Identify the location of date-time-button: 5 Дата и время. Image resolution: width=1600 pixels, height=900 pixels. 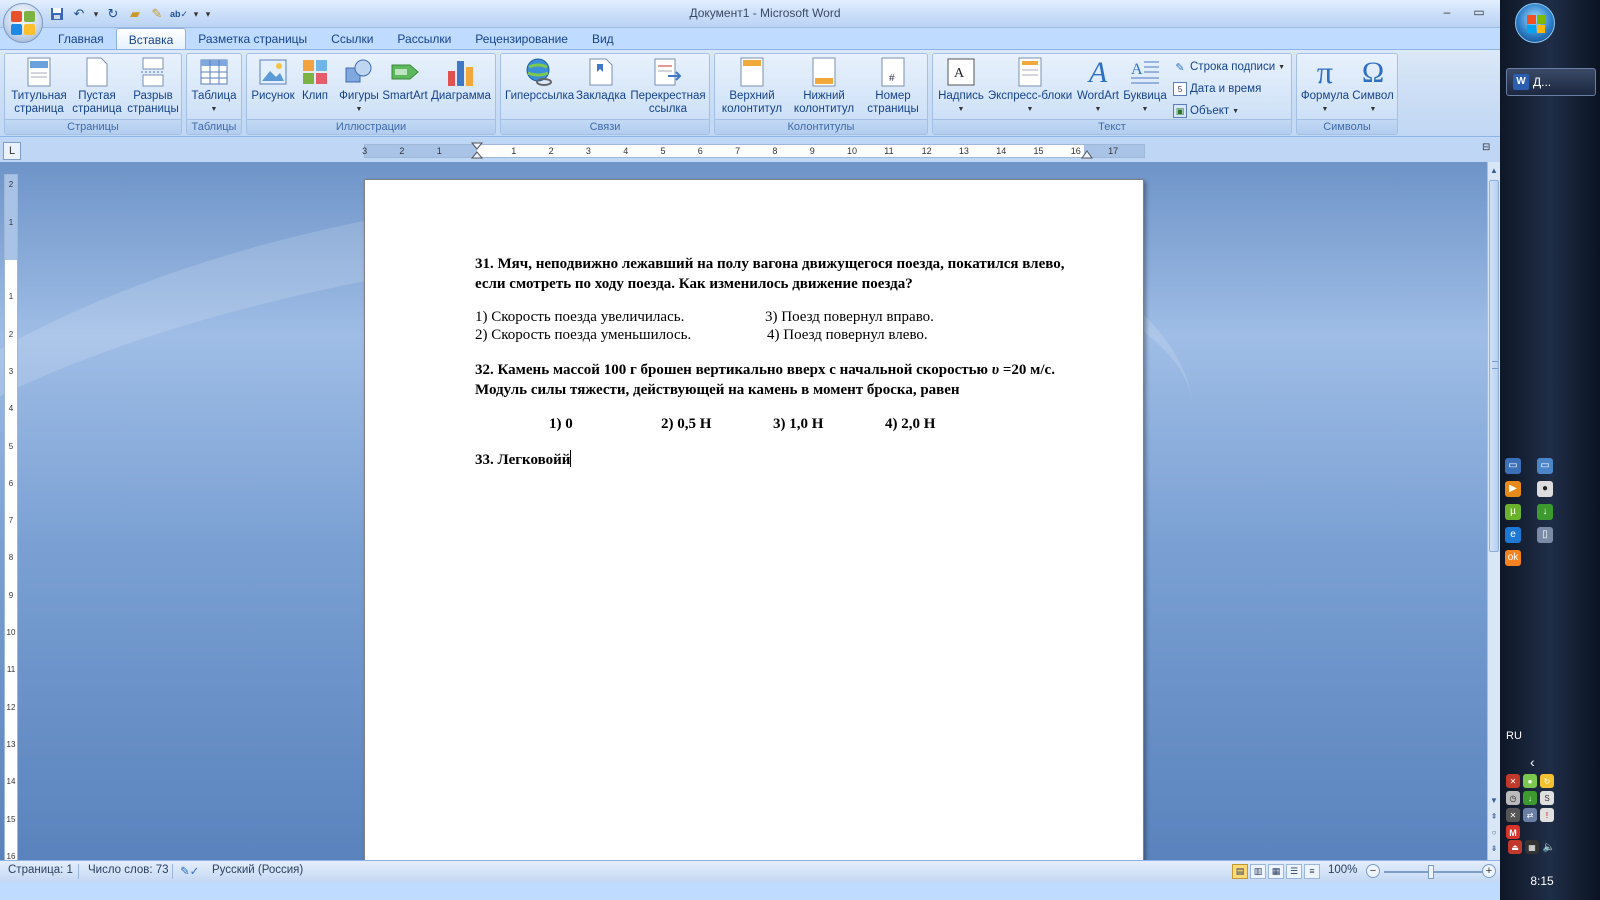
(1217, 89).